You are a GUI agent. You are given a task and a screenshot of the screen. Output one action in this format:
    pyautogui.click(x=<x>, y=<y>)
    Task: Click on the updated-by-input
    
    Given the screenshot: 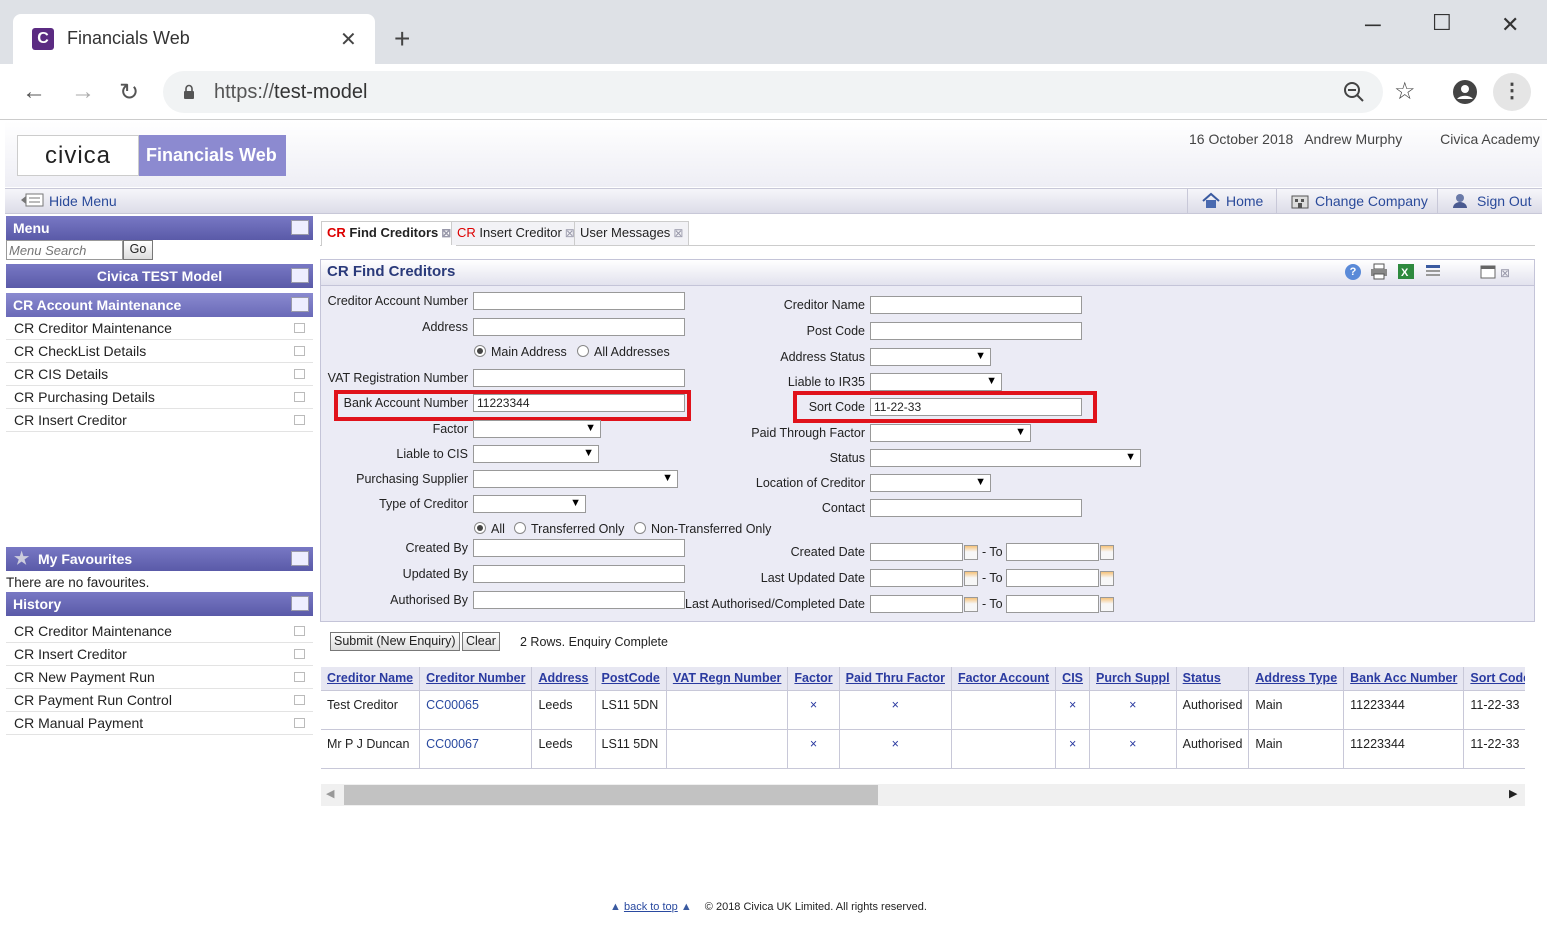 What is the action you would take?
    pyautogui.click(x=579, y=574)
    